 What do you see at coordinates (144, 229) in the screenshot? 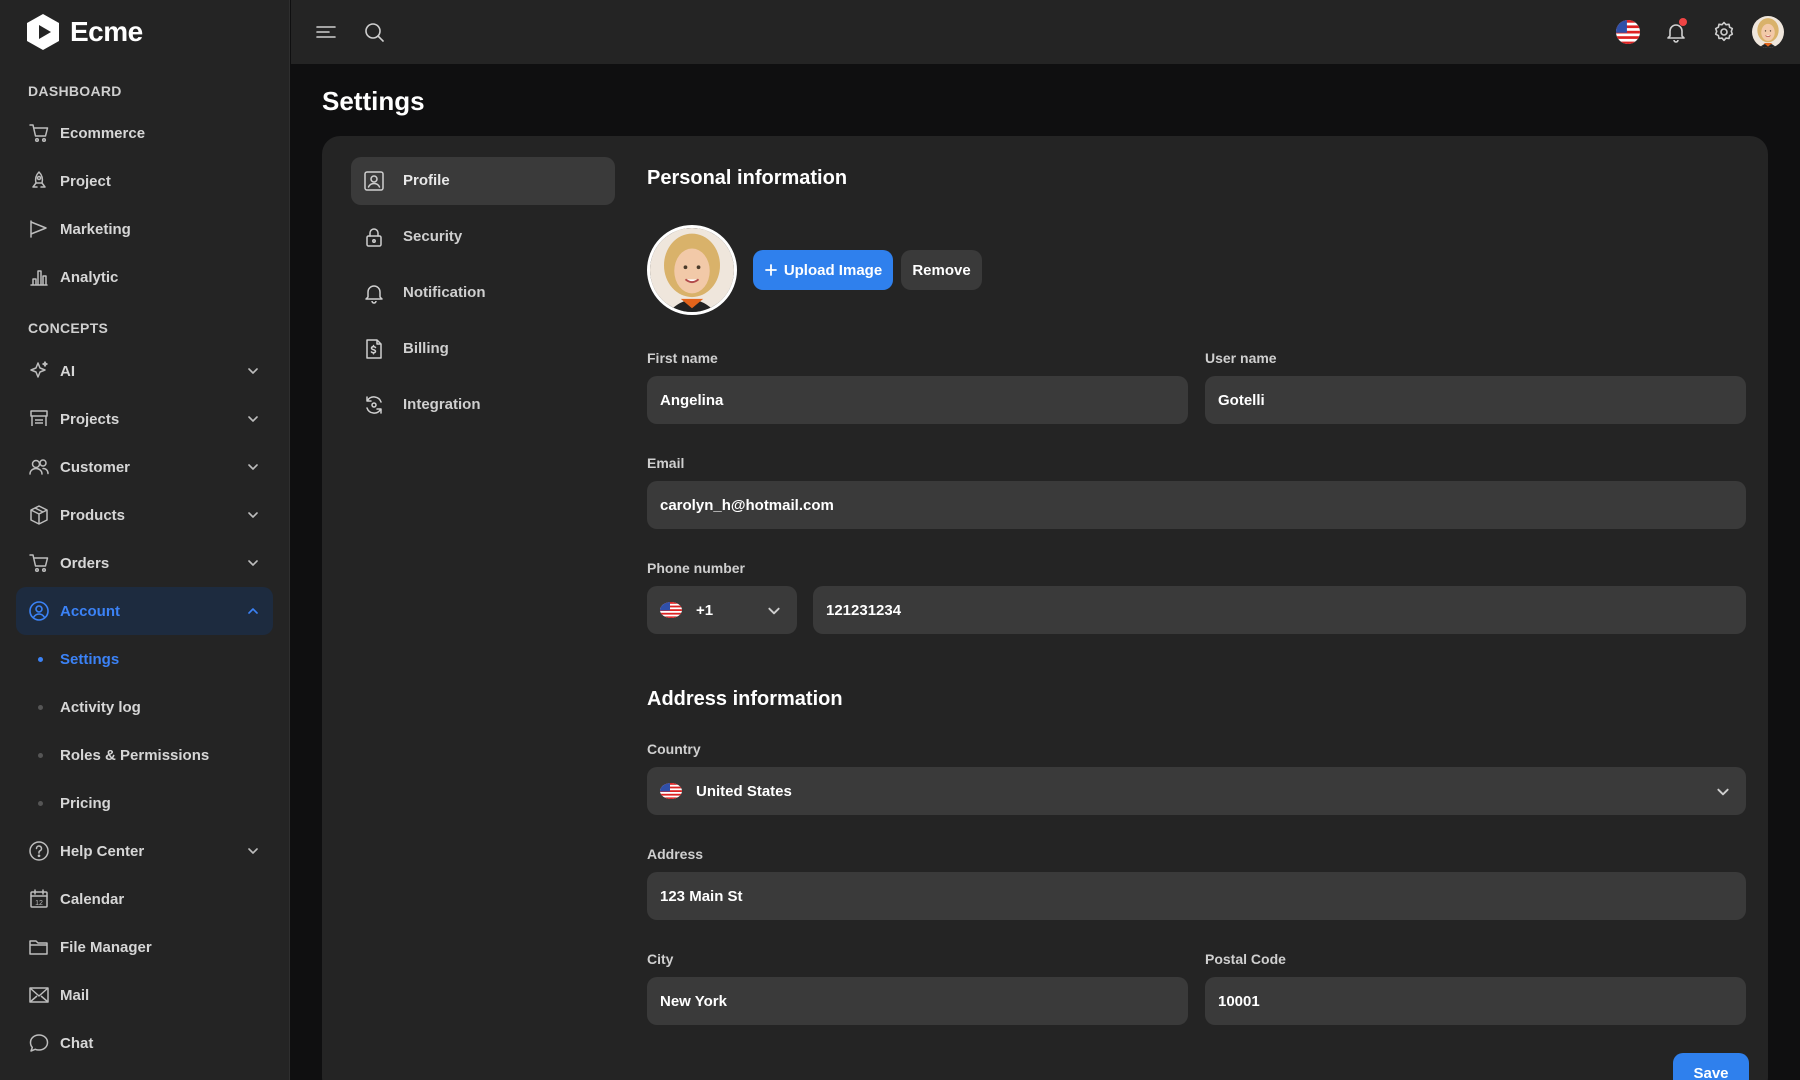
I see `sidebar-item-marketing: Marketing` at bounding box center [144, 229].